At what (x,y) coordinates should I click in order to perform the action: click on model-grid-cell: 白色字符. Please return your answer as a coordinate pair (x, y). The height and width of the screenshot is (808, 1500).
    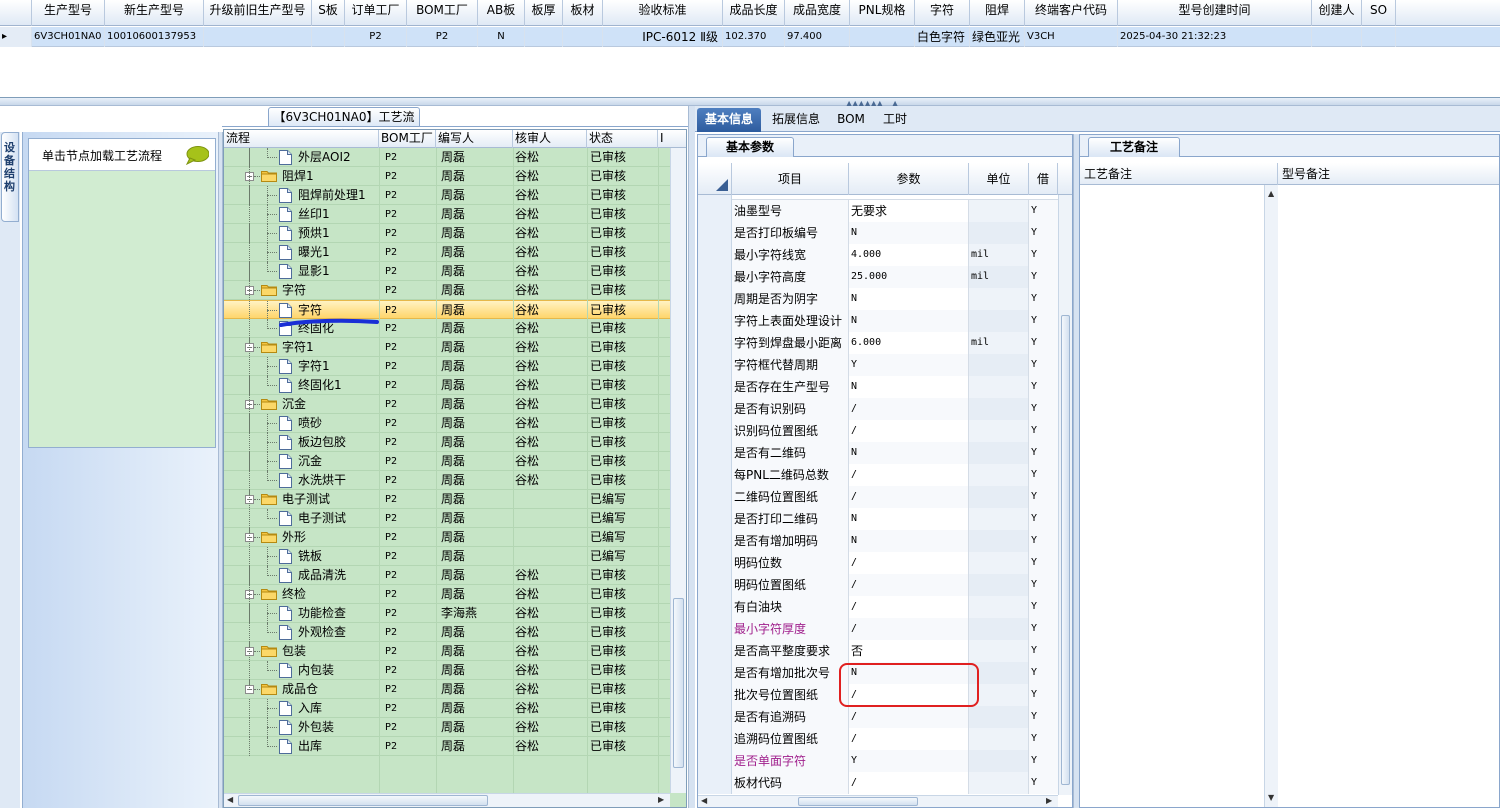
    Looking at the image, I should click on (942, 37).